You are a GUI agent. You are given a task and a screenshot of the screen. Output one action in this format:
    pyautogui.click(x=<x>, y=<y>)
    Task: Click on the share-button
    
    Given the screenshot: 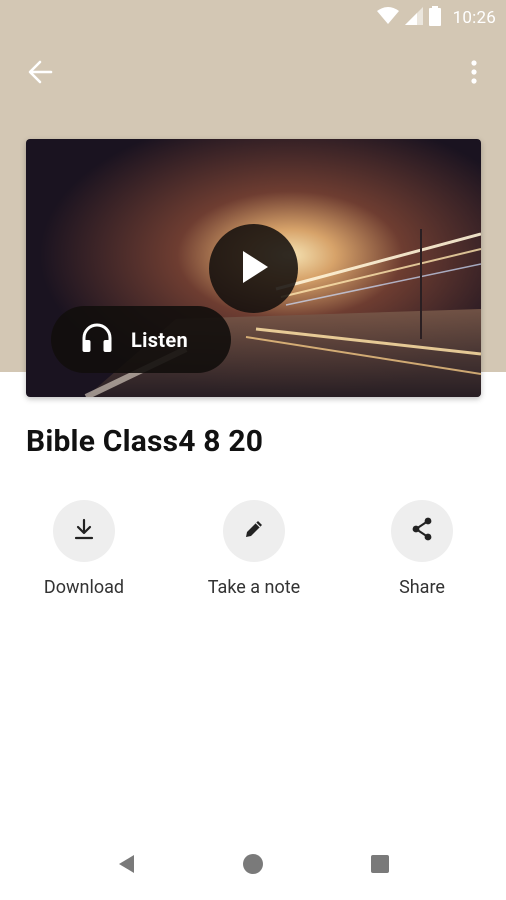 What is the action you would take?
    pyautogui.click(x=422, y=531)
    